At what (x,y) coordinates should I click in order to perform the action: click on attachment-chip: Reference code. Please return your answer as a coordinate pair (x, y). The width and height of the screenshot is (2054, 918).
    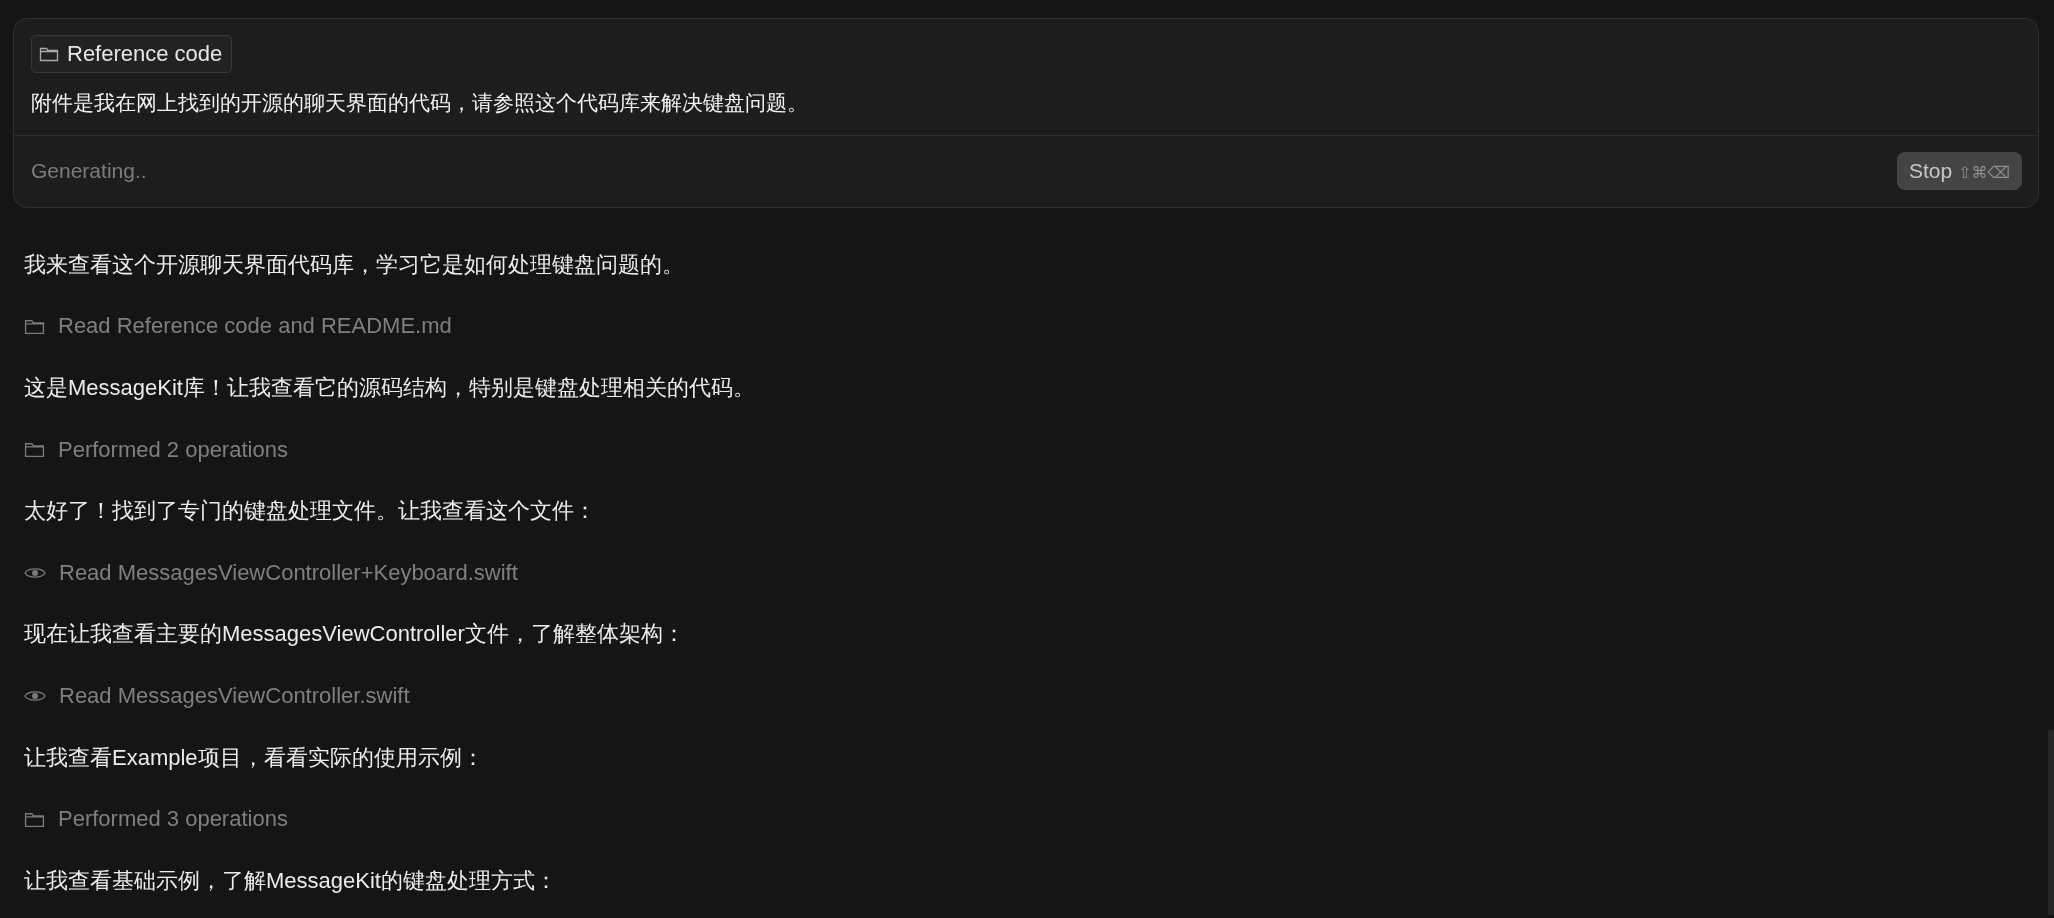
    Looking at the image, I should click on (132, 54).